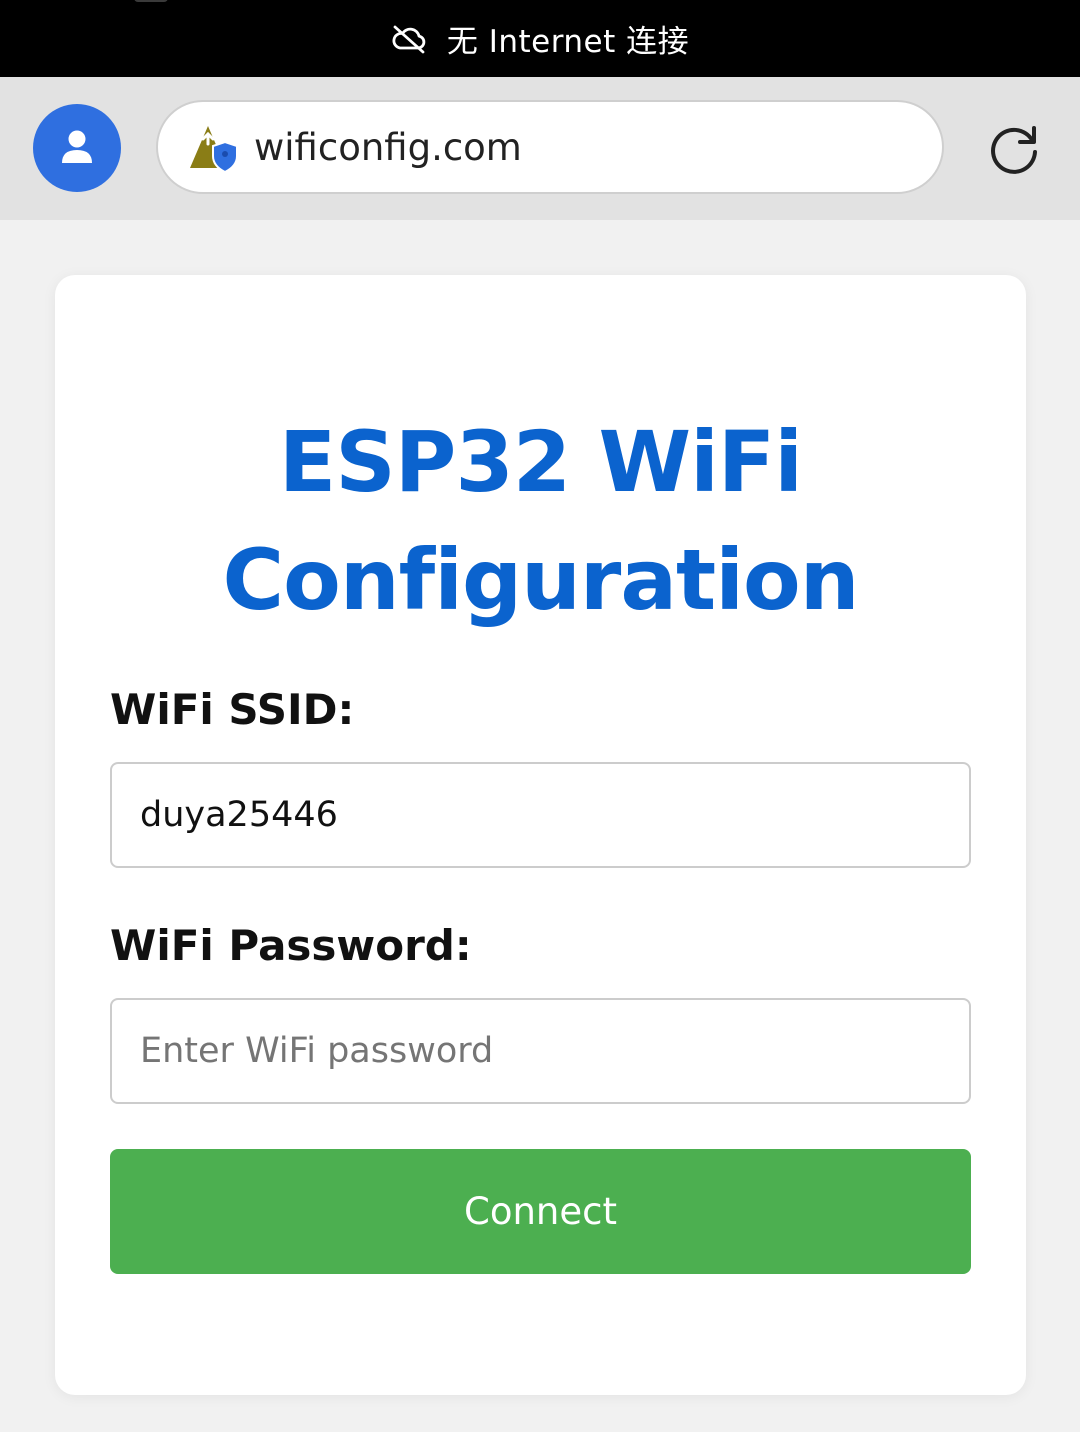  I want to click on user-avatar-icon, so click(77, 146).